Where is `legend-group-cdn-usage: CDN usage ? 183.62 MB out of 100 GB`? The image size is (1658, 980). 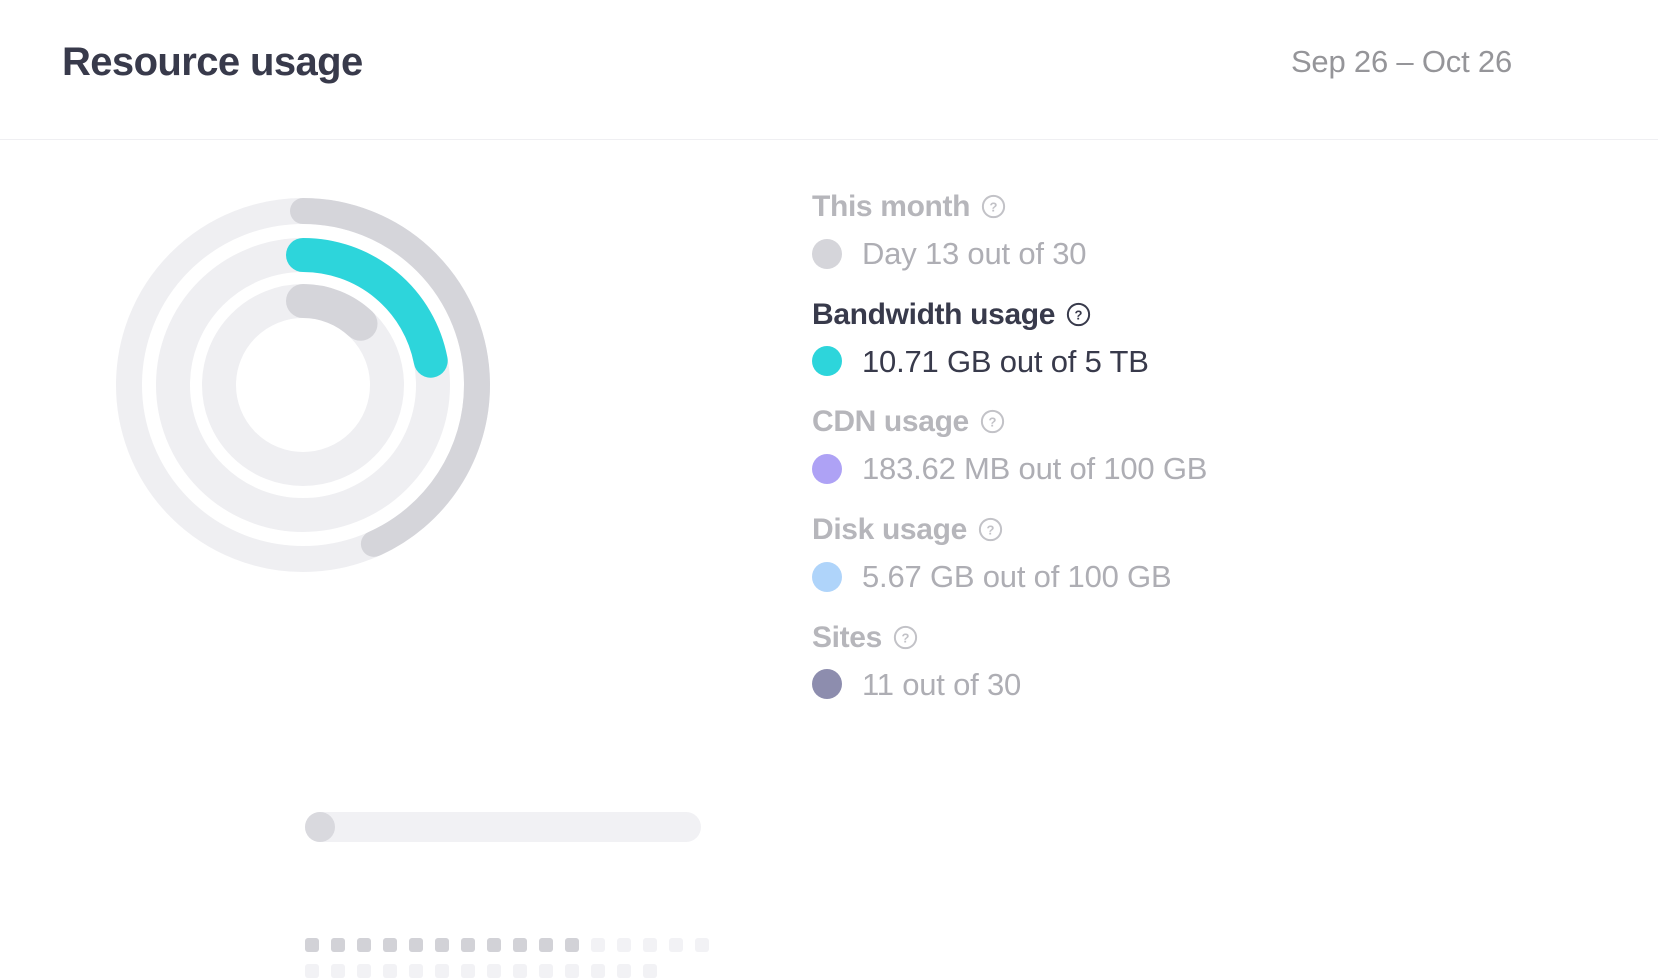
legend-group-cdn-usage: CDN usage ? 183.62 MB out of 100 GB is located at coordinates (1172, 446).